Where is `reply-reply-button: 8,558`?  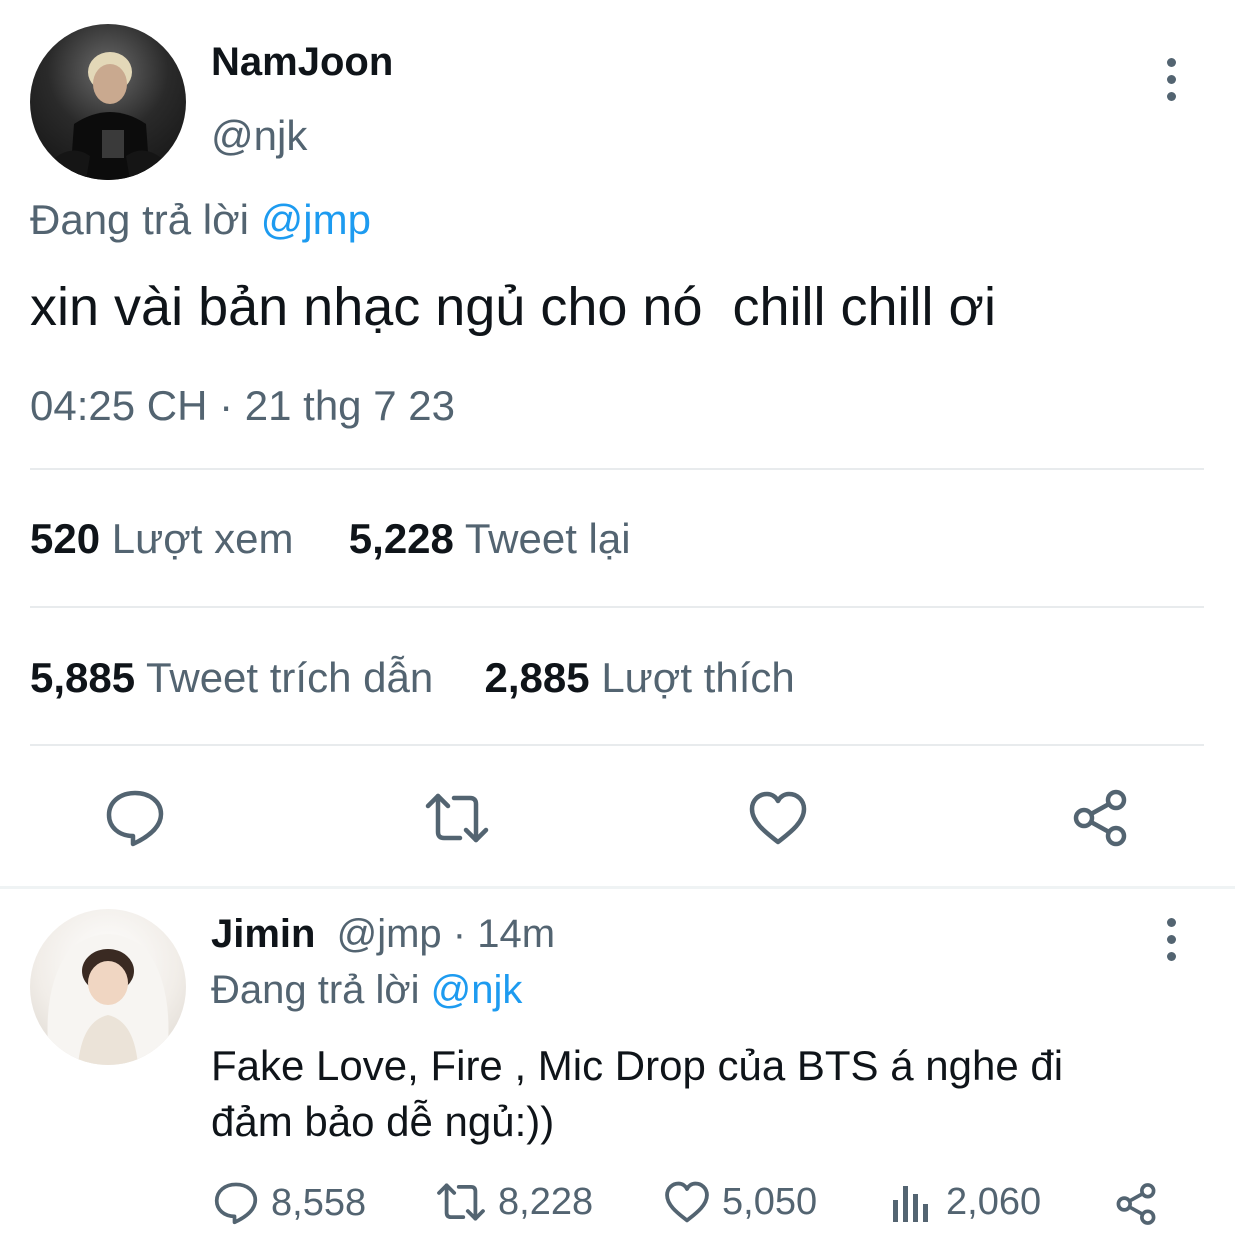
reply-reply-button: 8,558 is located at coordinates (289, 1203).